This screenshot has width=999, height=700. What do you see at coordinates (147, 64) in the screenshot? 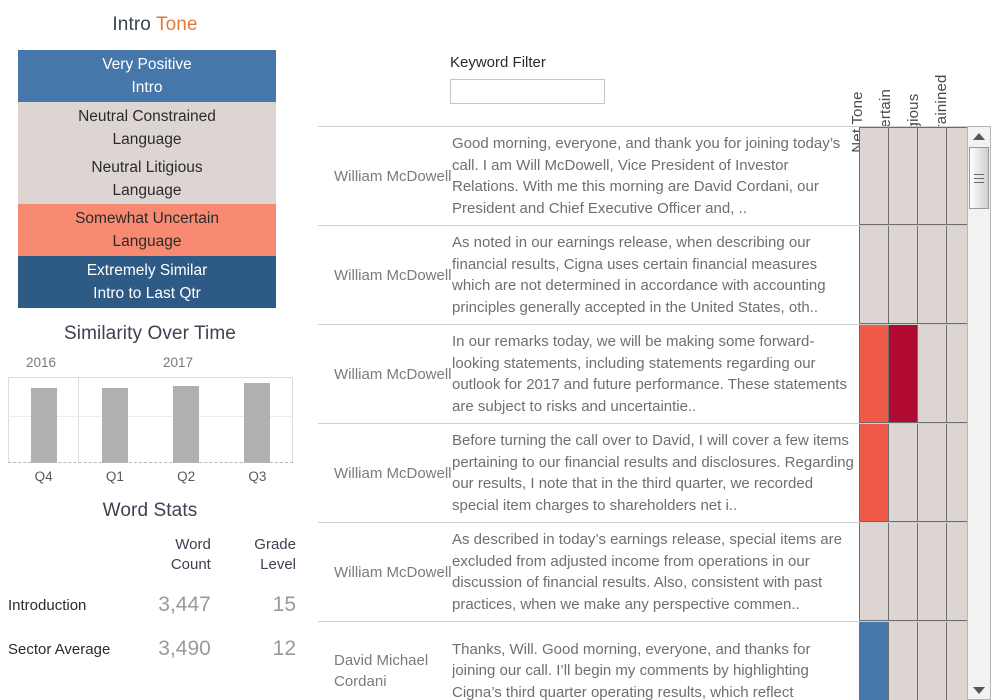
I see `tone-band-label-line1: Very Positive` at bounding box center [147, 64].